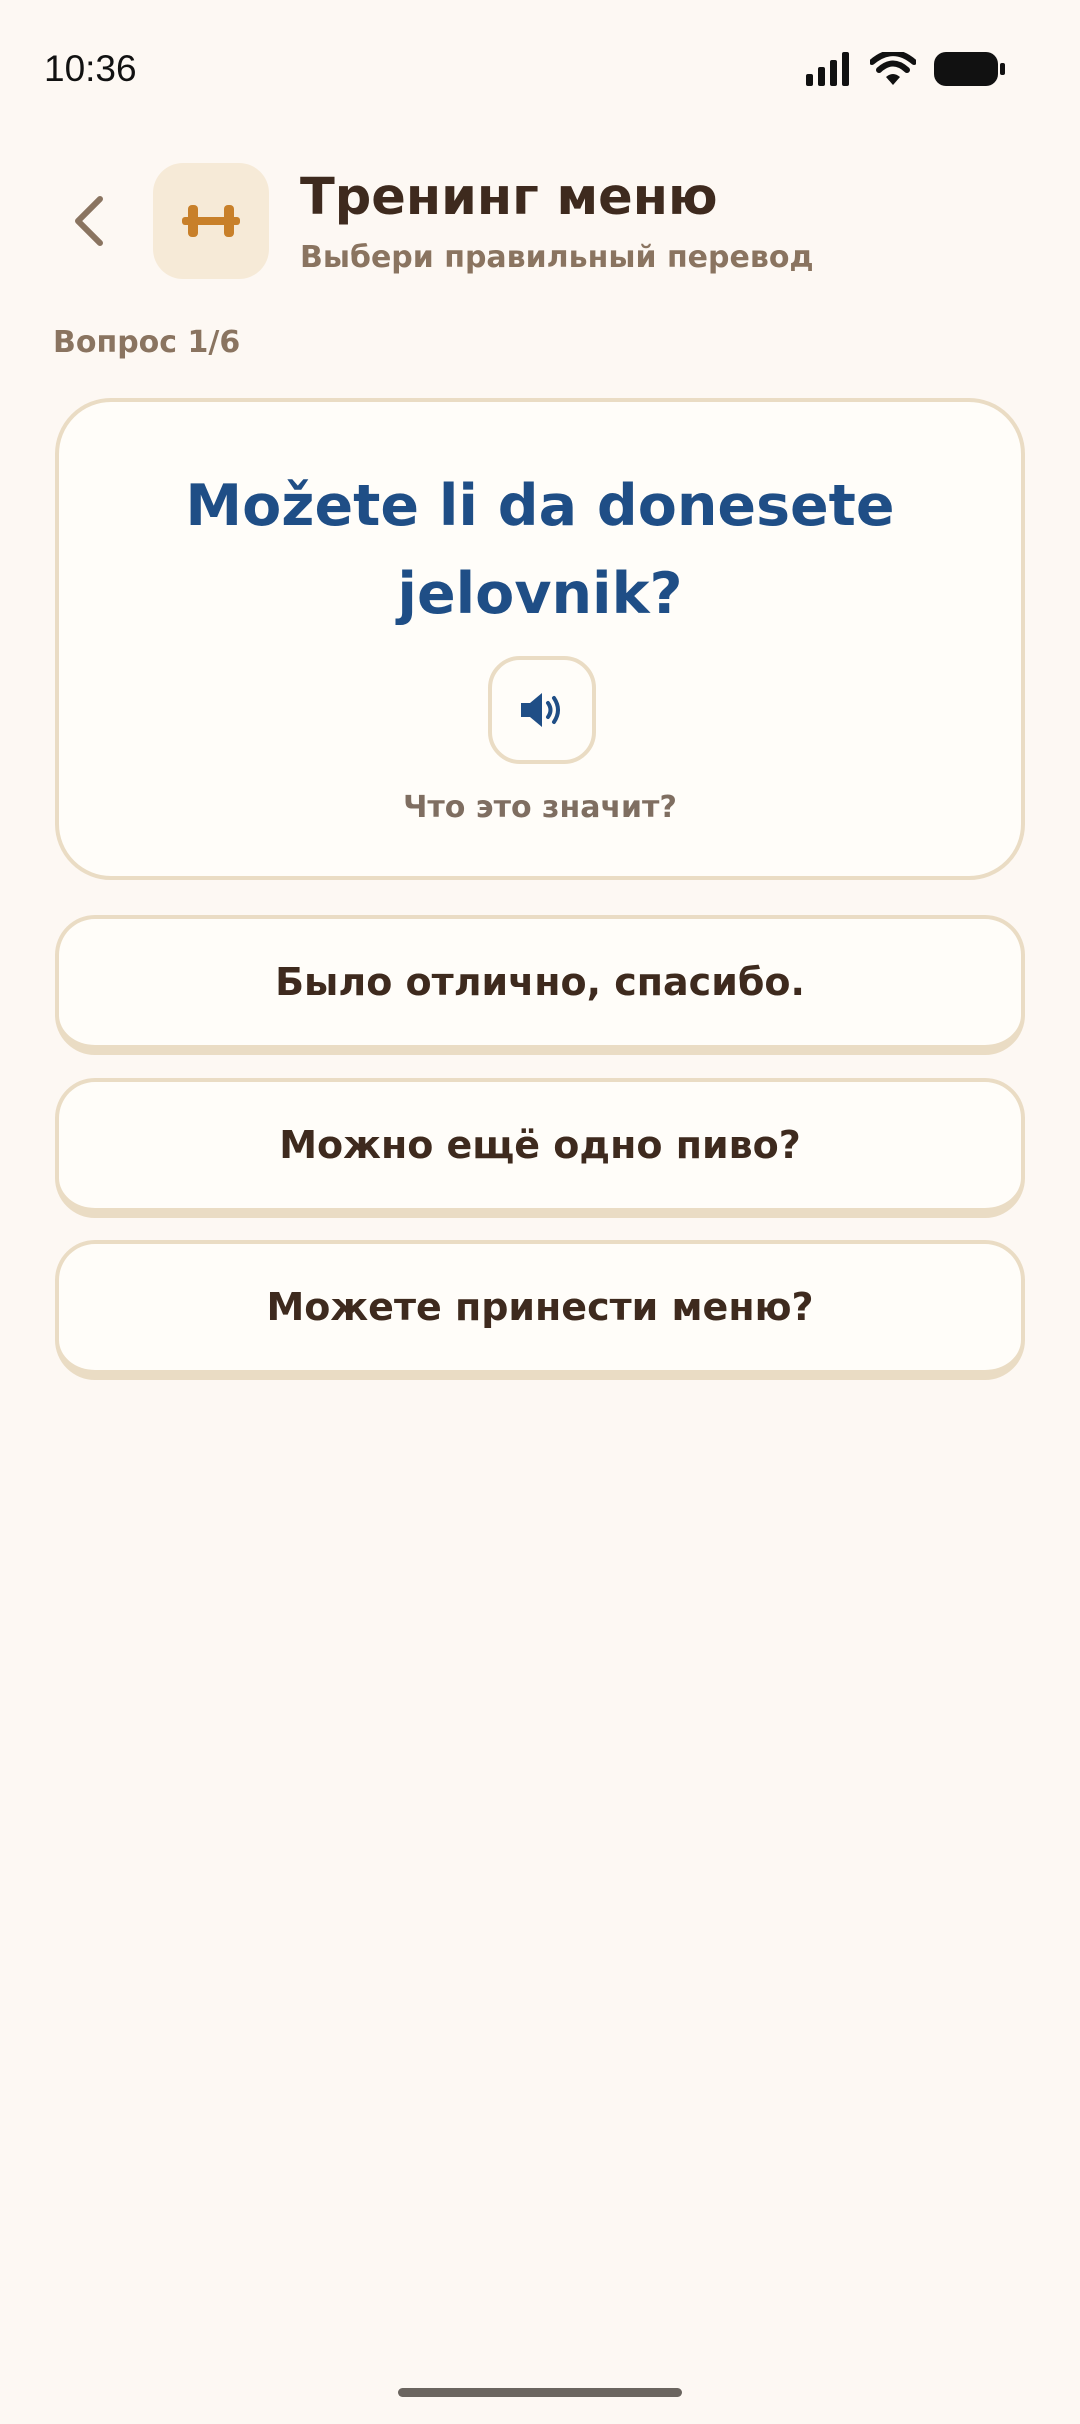  Describe the element at coordinates (827, 69) in the screenshot. I see `cellular-signal-icon` at that location.